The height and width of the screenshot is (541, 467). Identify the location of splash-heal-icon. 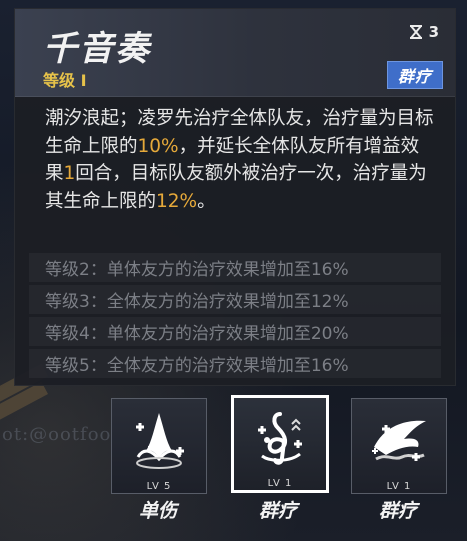
(160, 441).